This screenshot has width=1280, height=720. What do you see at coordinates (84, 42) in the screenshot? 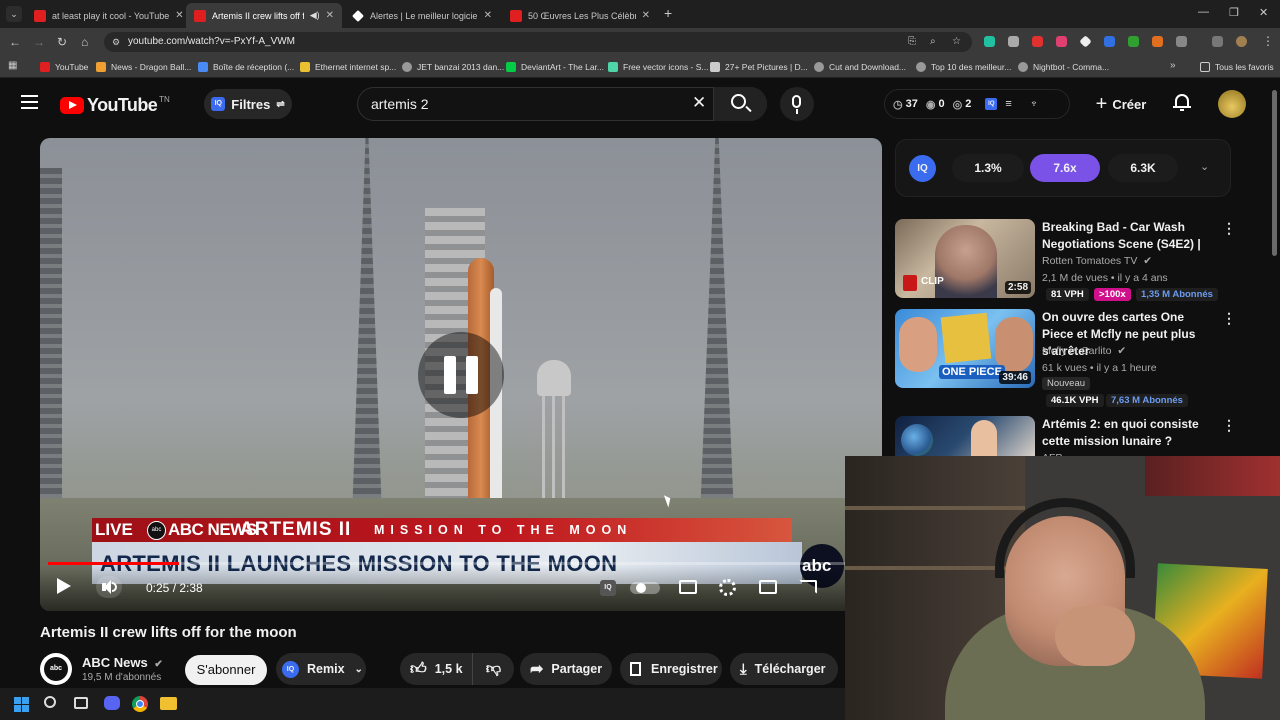
I see `home-icon: ⌂` at bounding box center [84, 42].